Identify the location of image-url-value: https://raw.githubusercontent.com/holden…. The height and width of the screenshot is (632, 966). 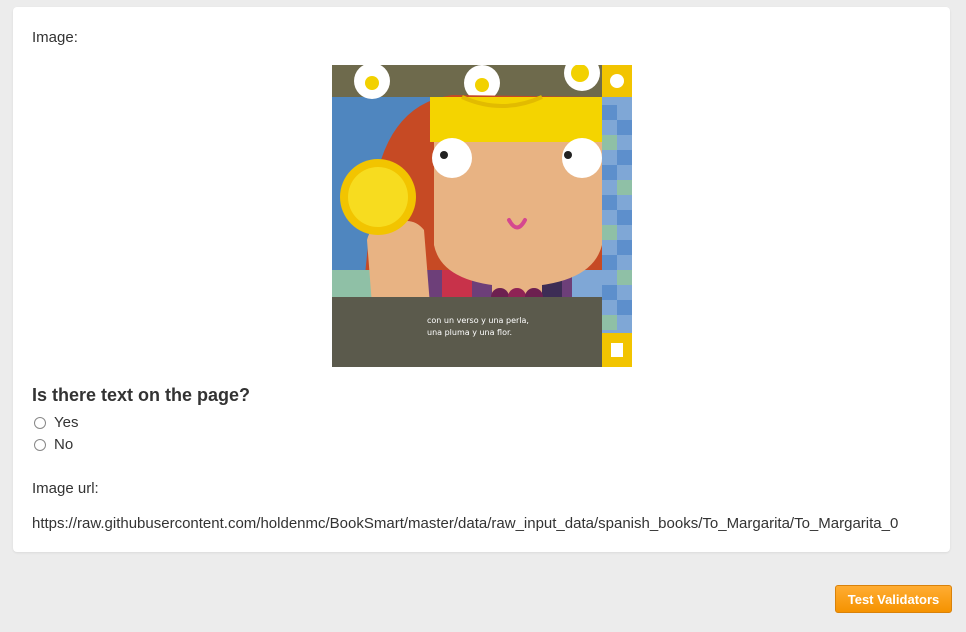
(465, 523).